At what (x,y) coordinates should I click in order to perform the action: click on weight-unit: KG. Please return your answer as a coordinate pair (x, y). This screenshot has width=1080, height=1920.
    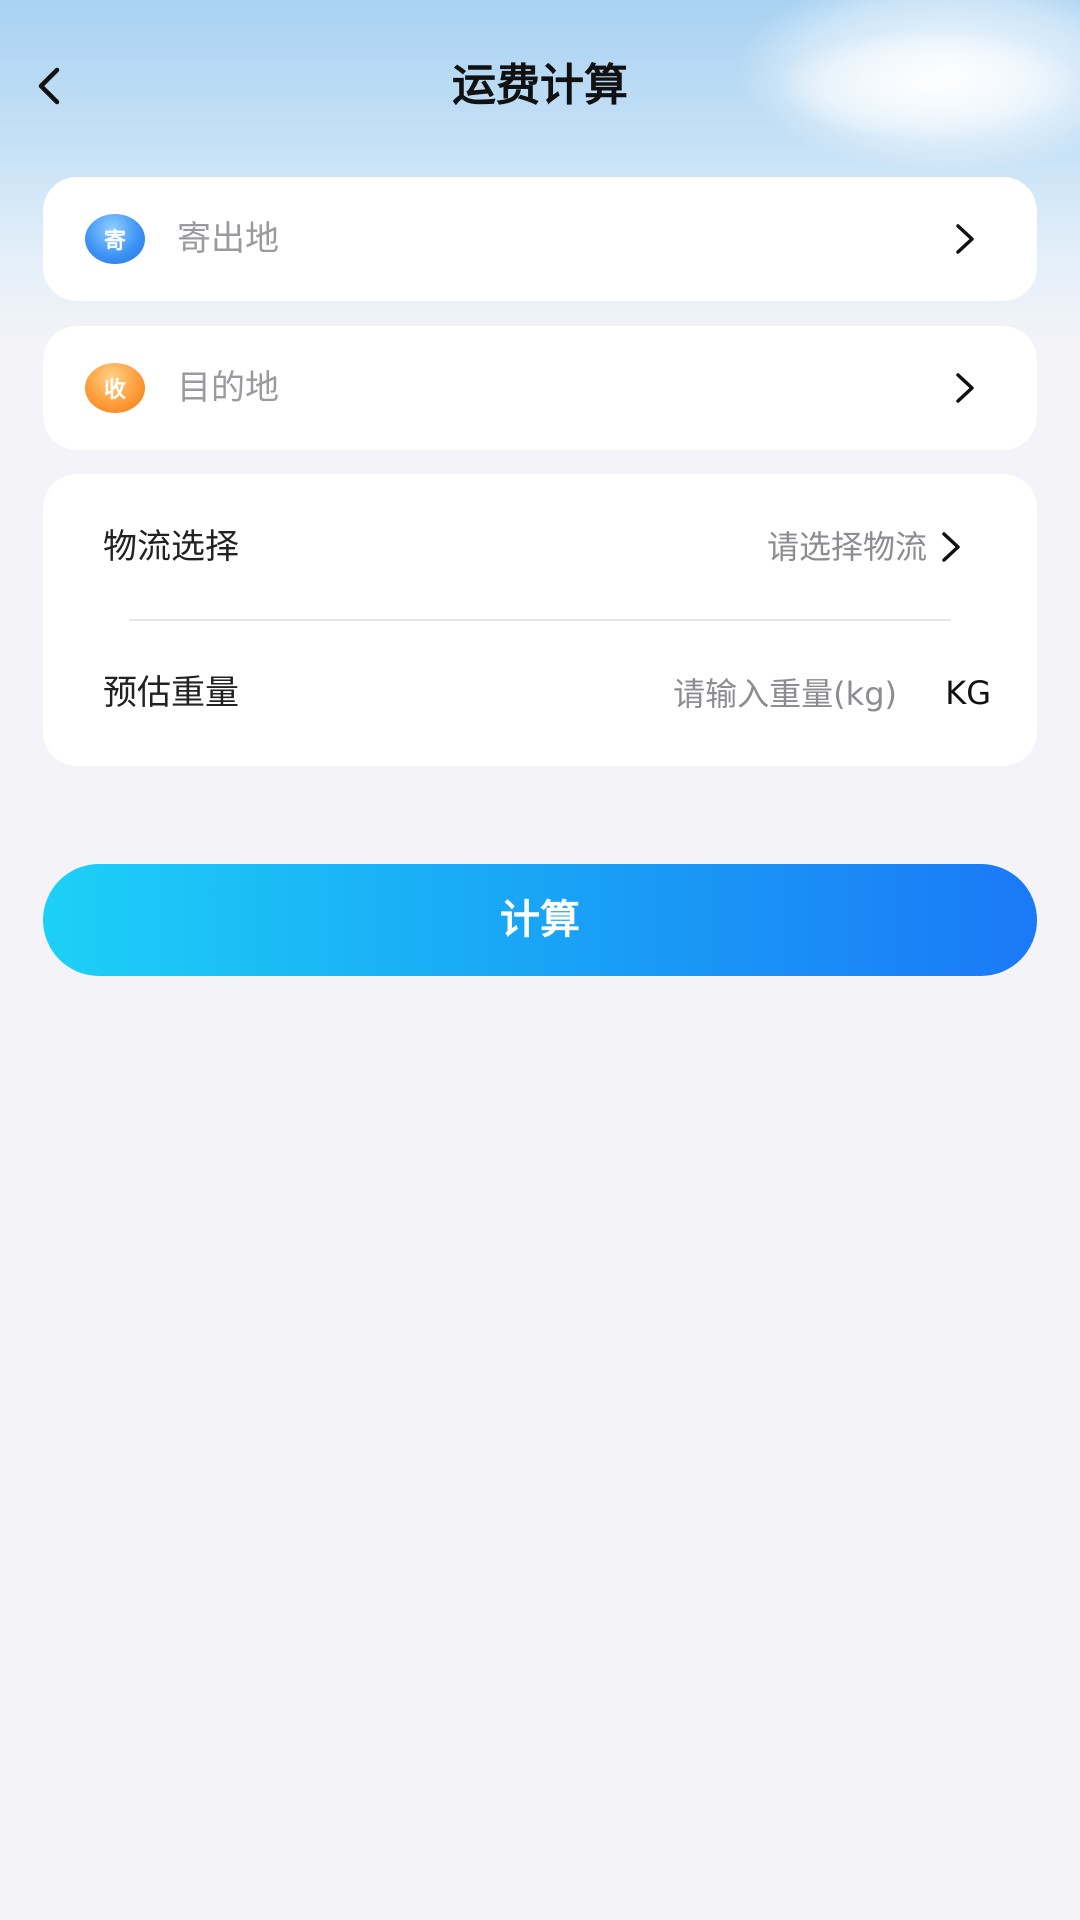
    Looking at the image, I should click on (968, 693).